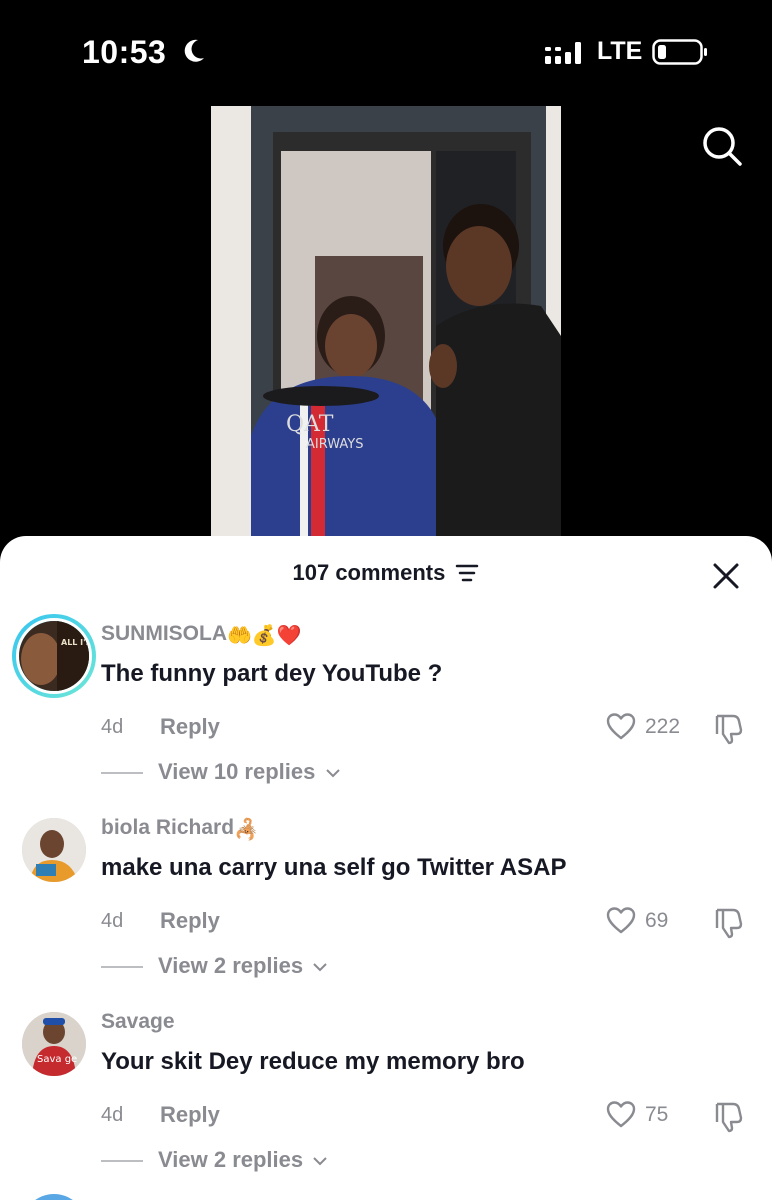 The image size is (772, 1200). I want to click on comment-username: biola Richard🦂, so click(180, 829).